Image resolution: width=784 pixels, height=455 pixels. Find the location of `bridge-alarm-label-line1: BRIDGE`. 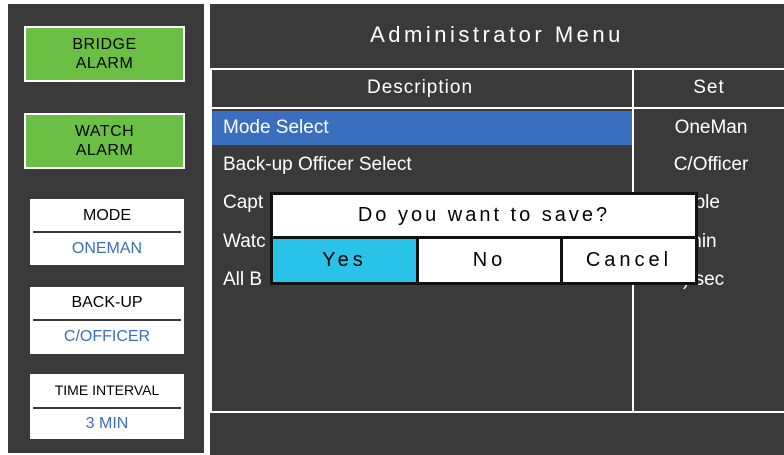

bridge-alarm-label-line1: BRIDGE is located at coordinates (104, 44).